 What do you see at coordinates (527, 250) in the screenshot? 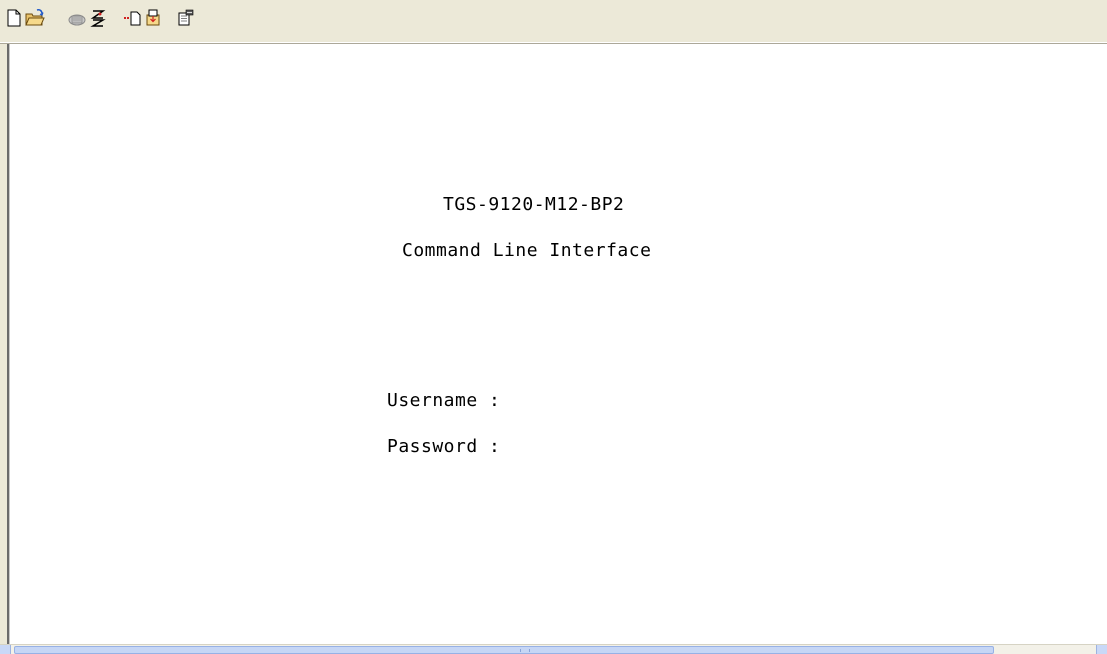
I see `cli-subtitle-text: Command Line Interface` at bounding box center [527, 250].